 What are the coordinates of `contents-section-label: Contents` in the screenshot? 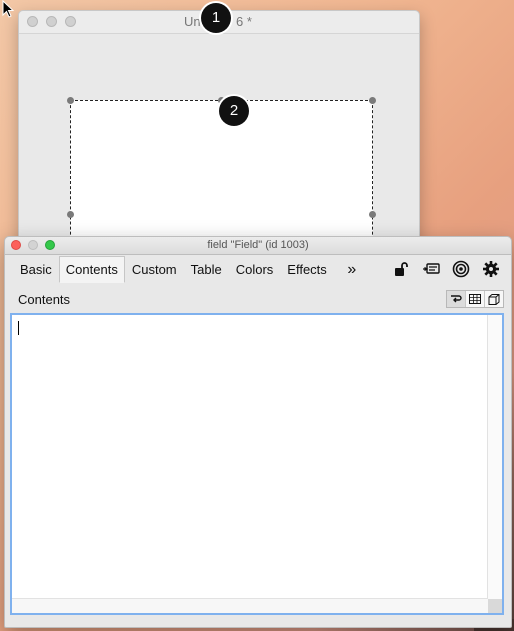 It's located at (44, 299).